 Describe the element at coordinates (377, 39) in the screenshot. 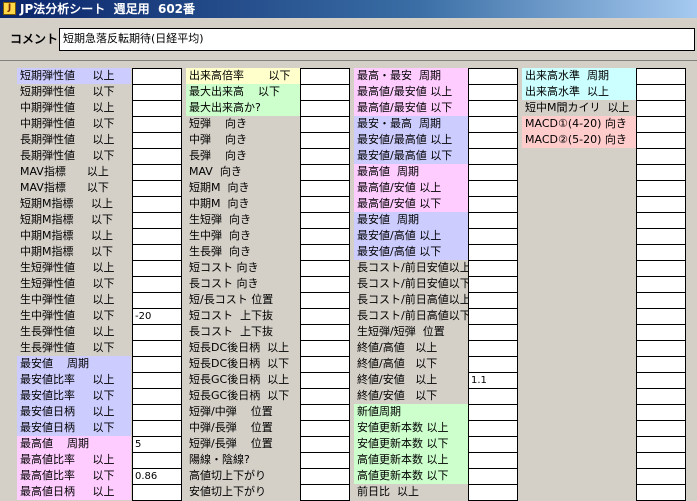

I see `comment-input: 短期急落反転期待(日経平均)` at that location.